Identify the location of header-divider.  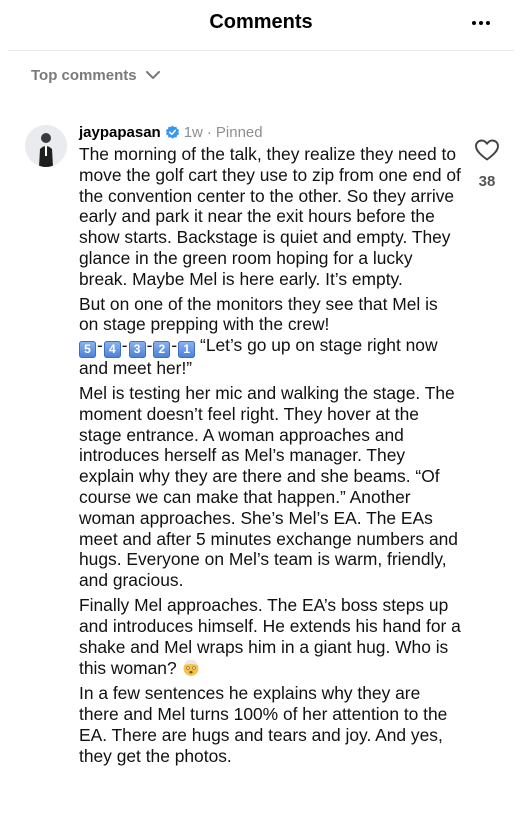
(261, 50).